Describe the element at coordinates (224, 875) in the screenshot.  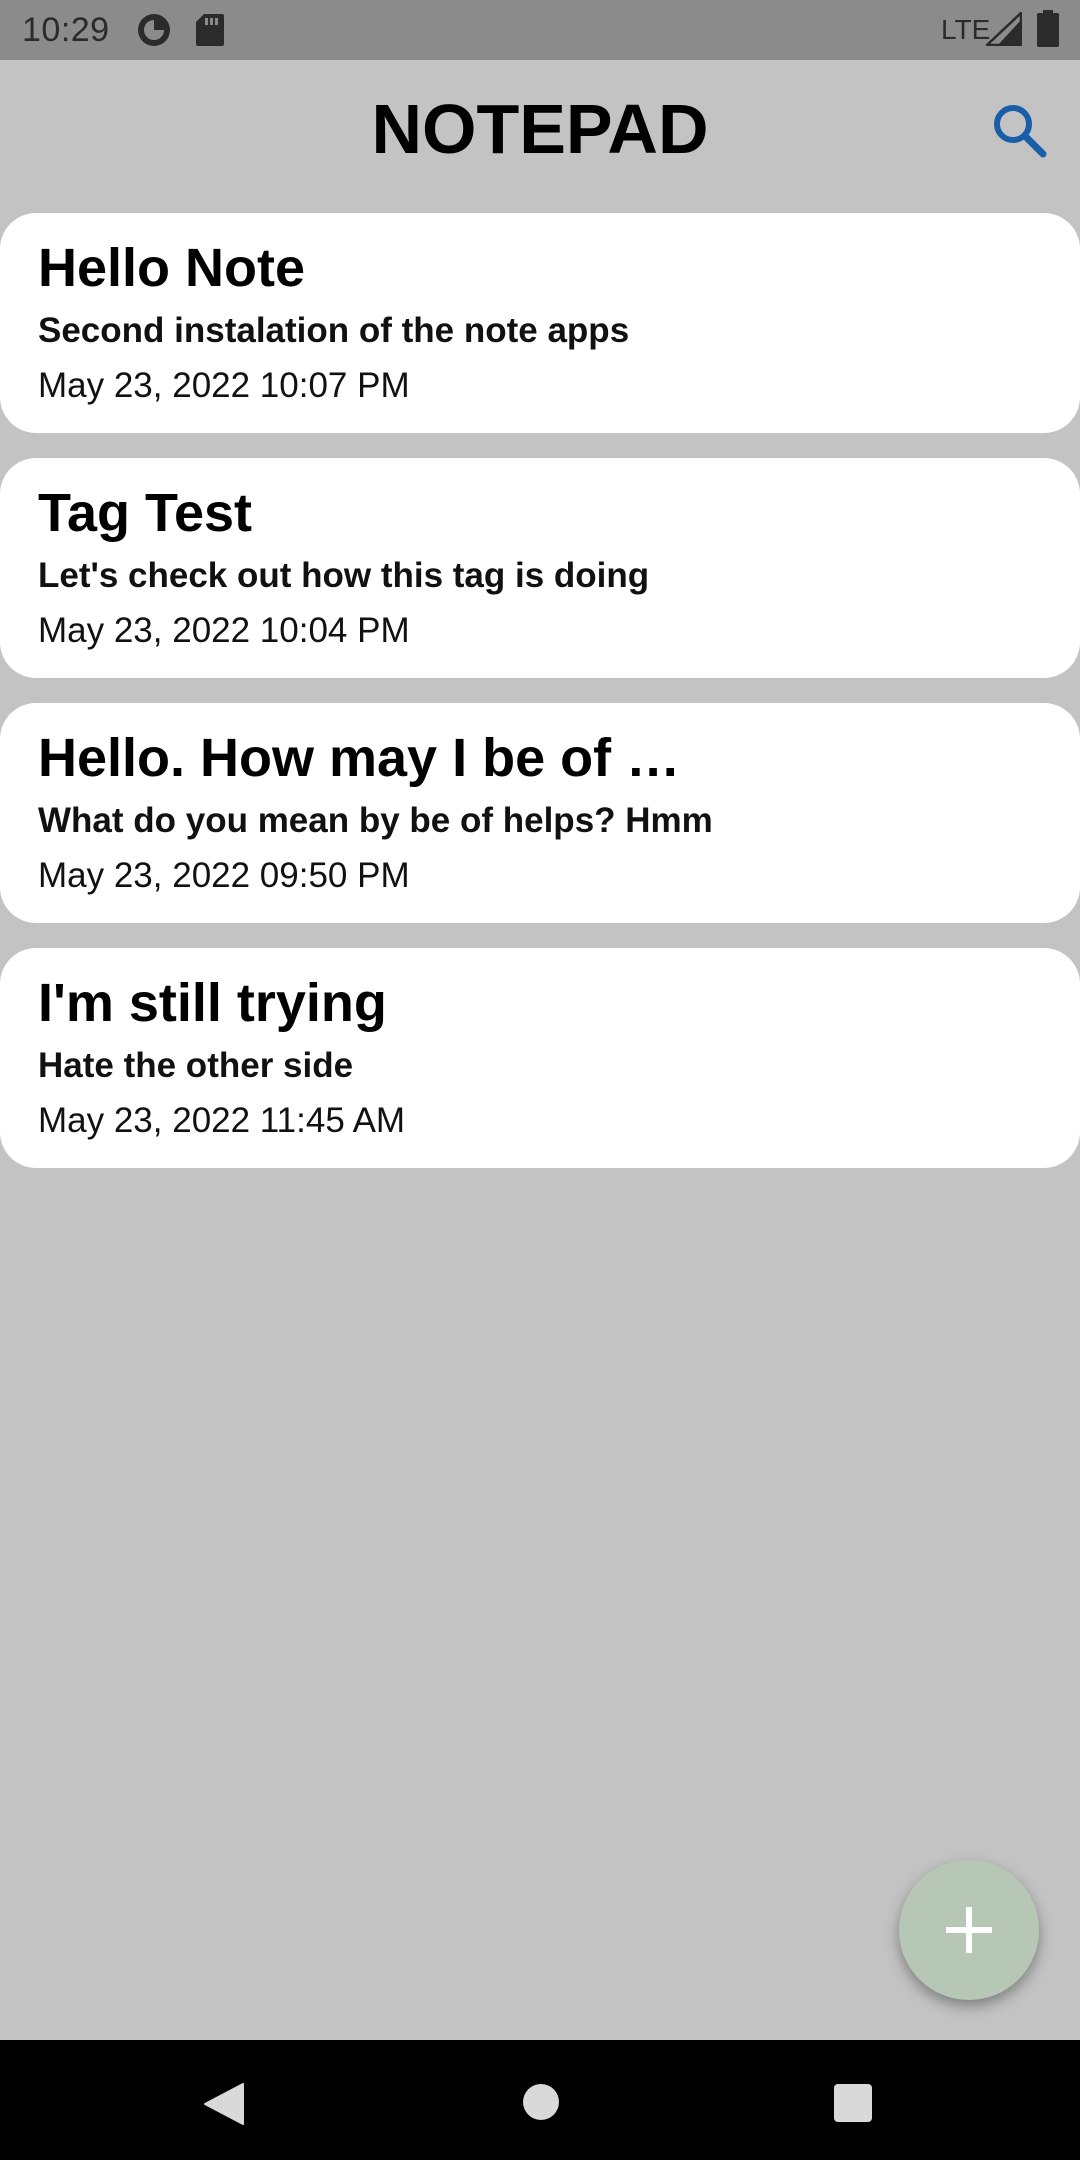
I see `note-date: May 23, 2022 09:50 PM` at that location.